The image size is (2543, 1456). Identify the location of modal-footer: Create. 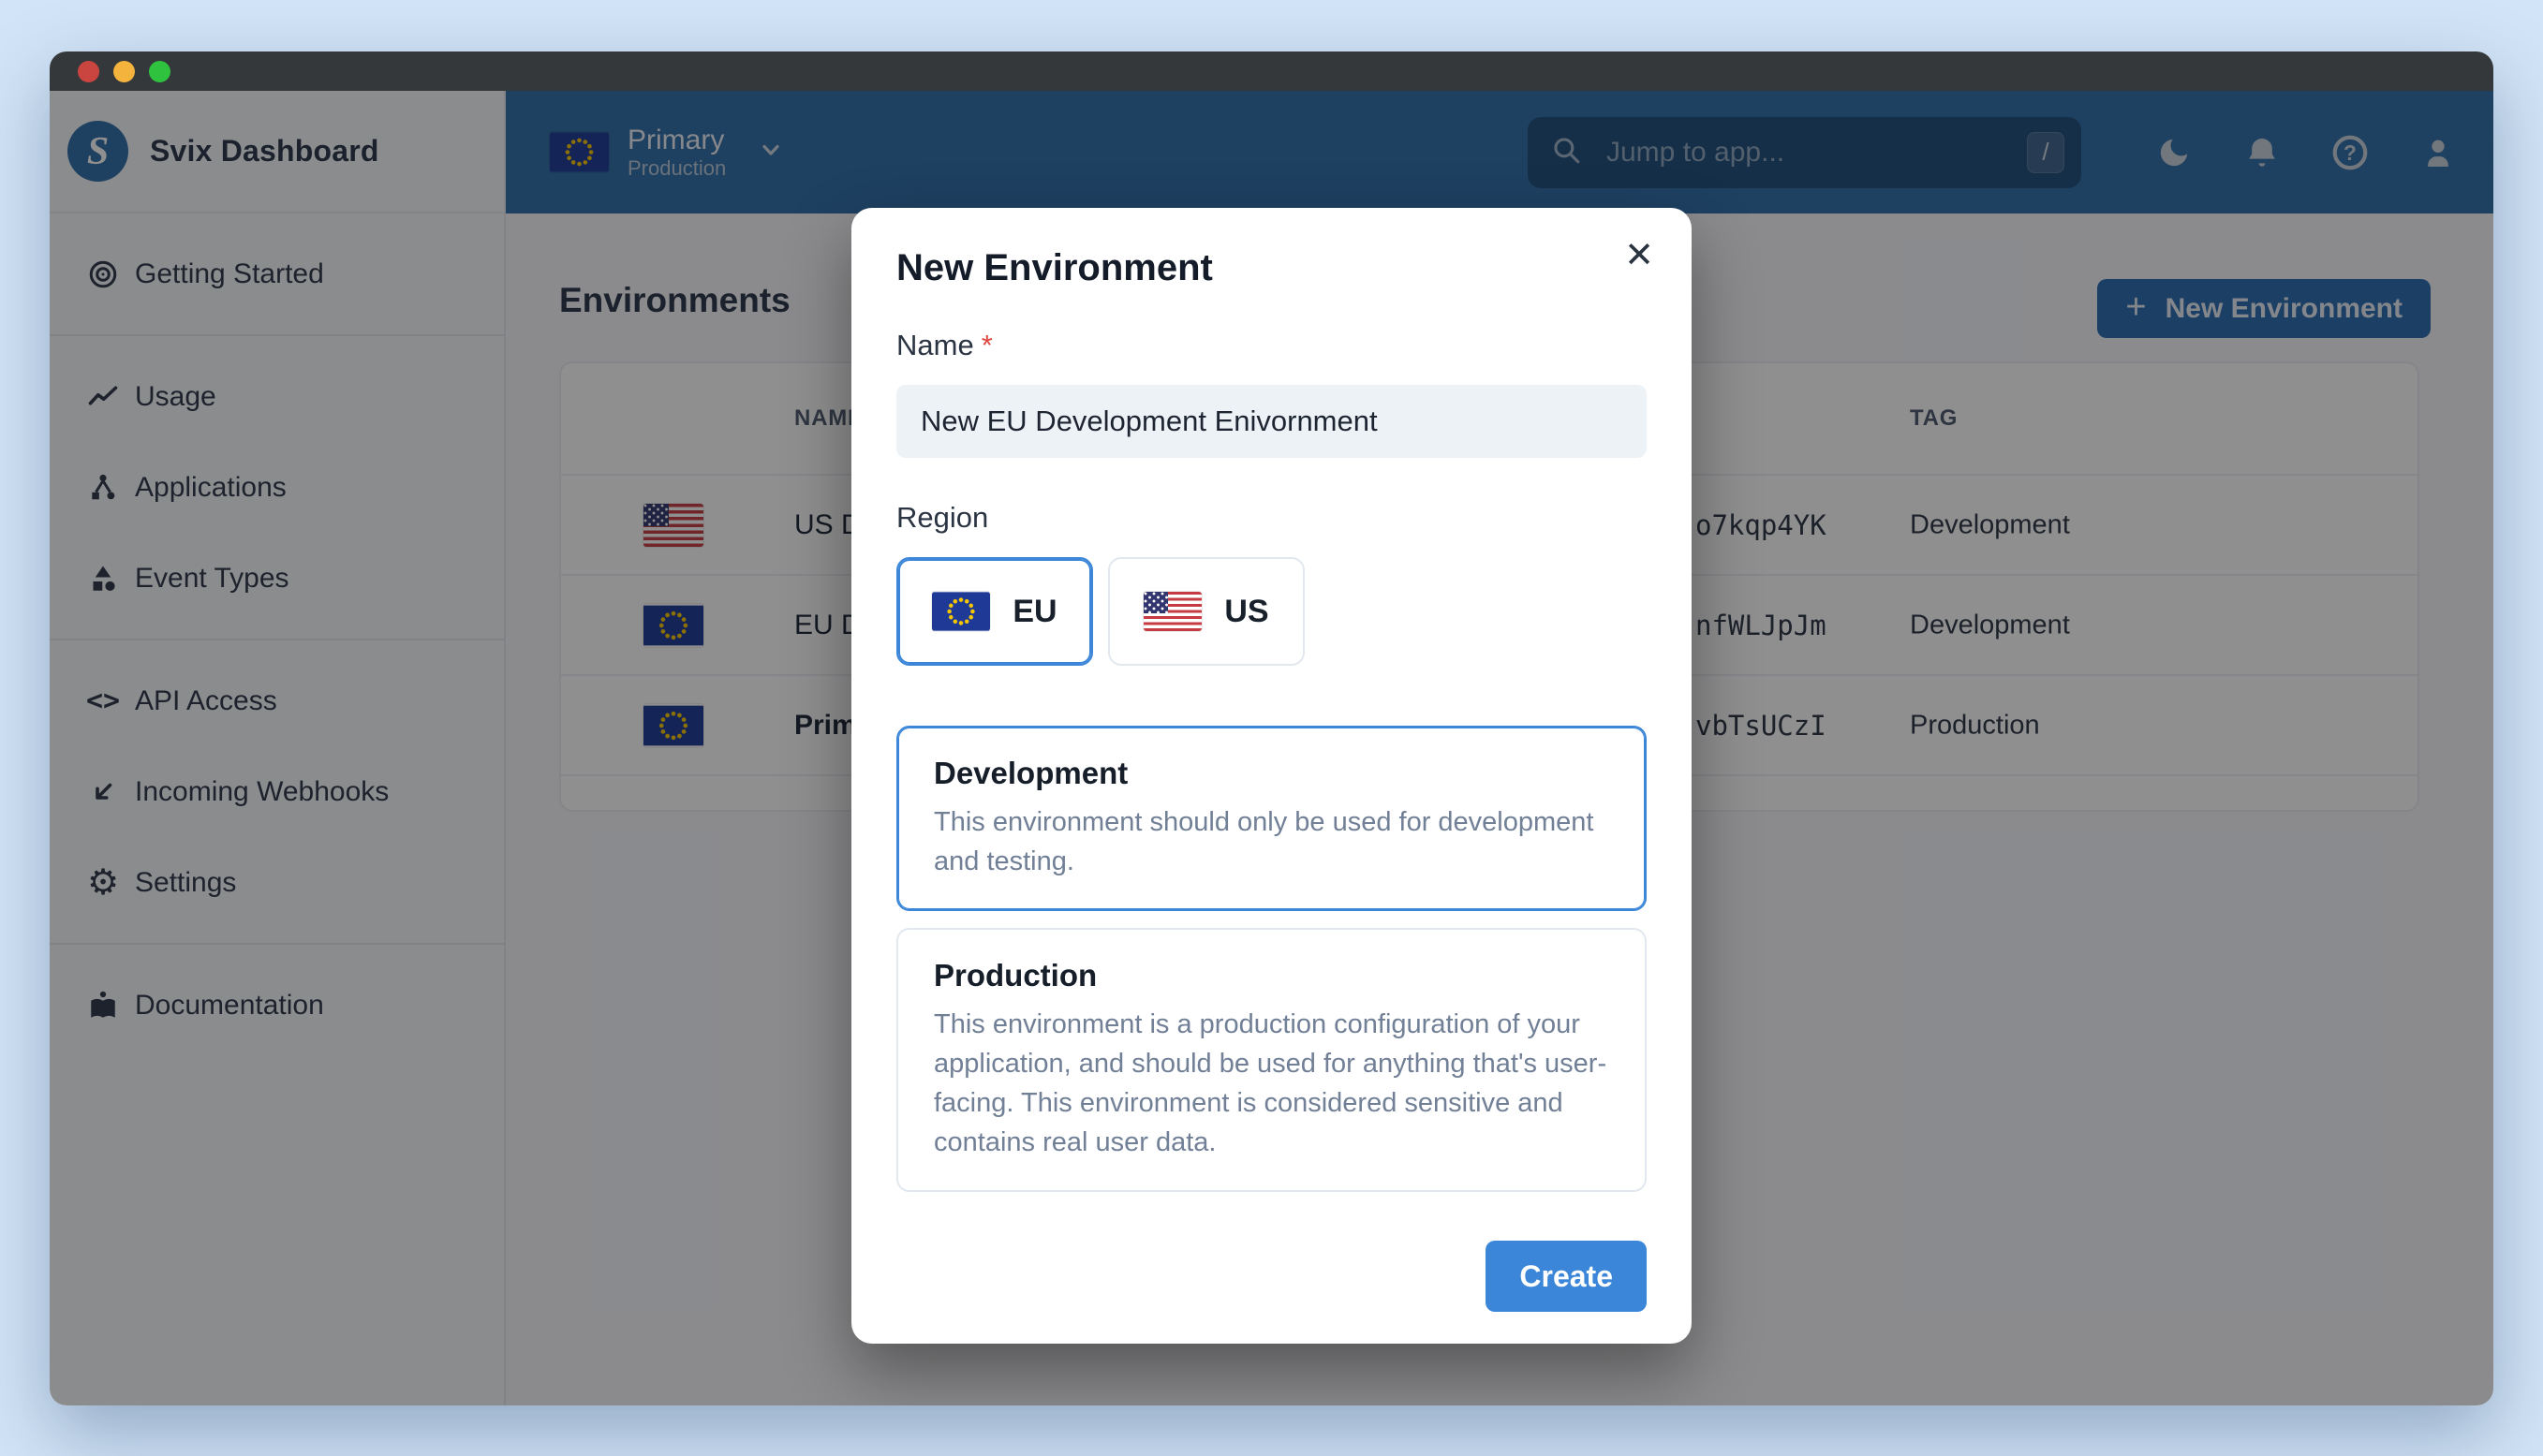
(1272, 1277).